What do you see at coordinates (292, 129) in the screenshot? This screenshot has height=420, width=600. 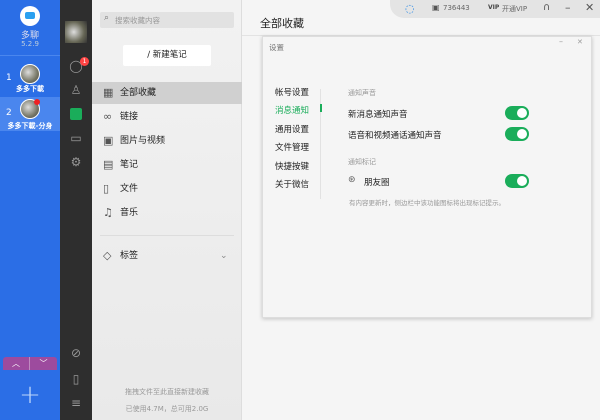 I see `settings-nav-general: 通用设置` at bounding box center [292, 129].